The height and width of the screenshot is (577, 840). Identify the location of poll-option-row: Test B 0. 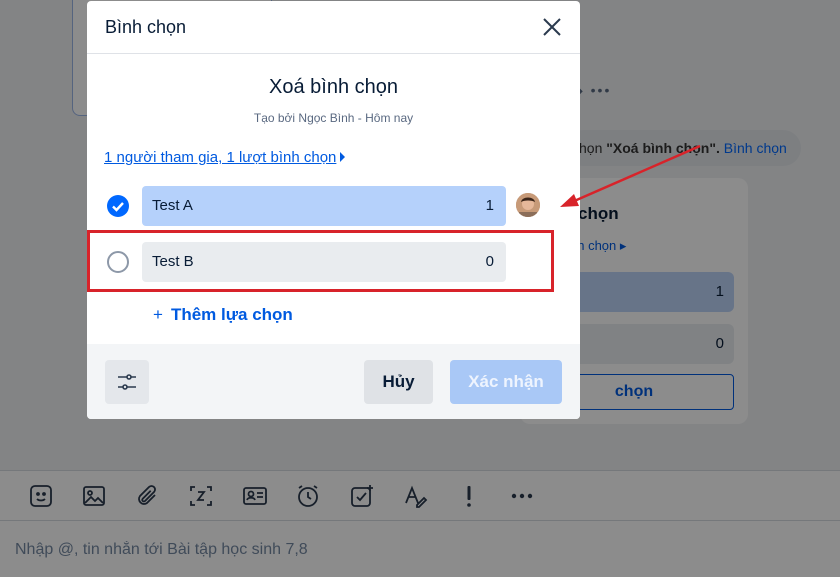
(333, 262).